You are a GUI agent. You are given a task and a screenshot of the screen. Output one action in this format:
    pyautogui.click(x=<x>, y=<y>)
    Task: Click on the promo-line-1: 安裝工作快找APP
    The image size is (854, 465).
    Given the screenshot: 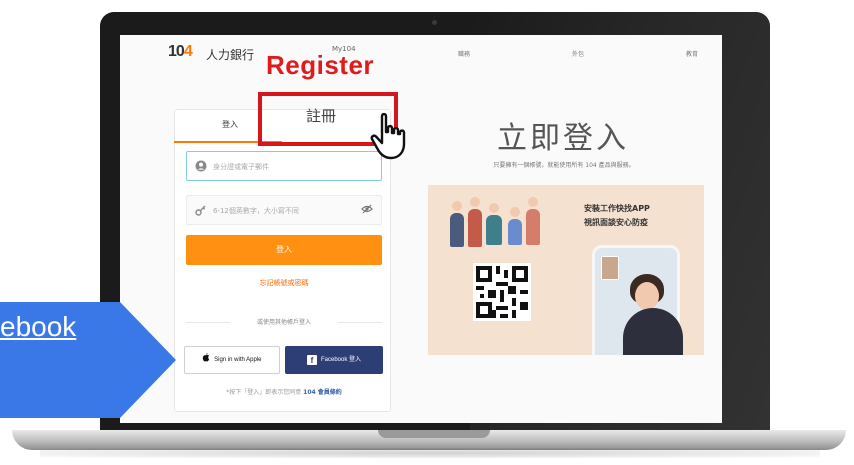 What is the action you would take?
    pyautogui.click(x=617, y=208)
    